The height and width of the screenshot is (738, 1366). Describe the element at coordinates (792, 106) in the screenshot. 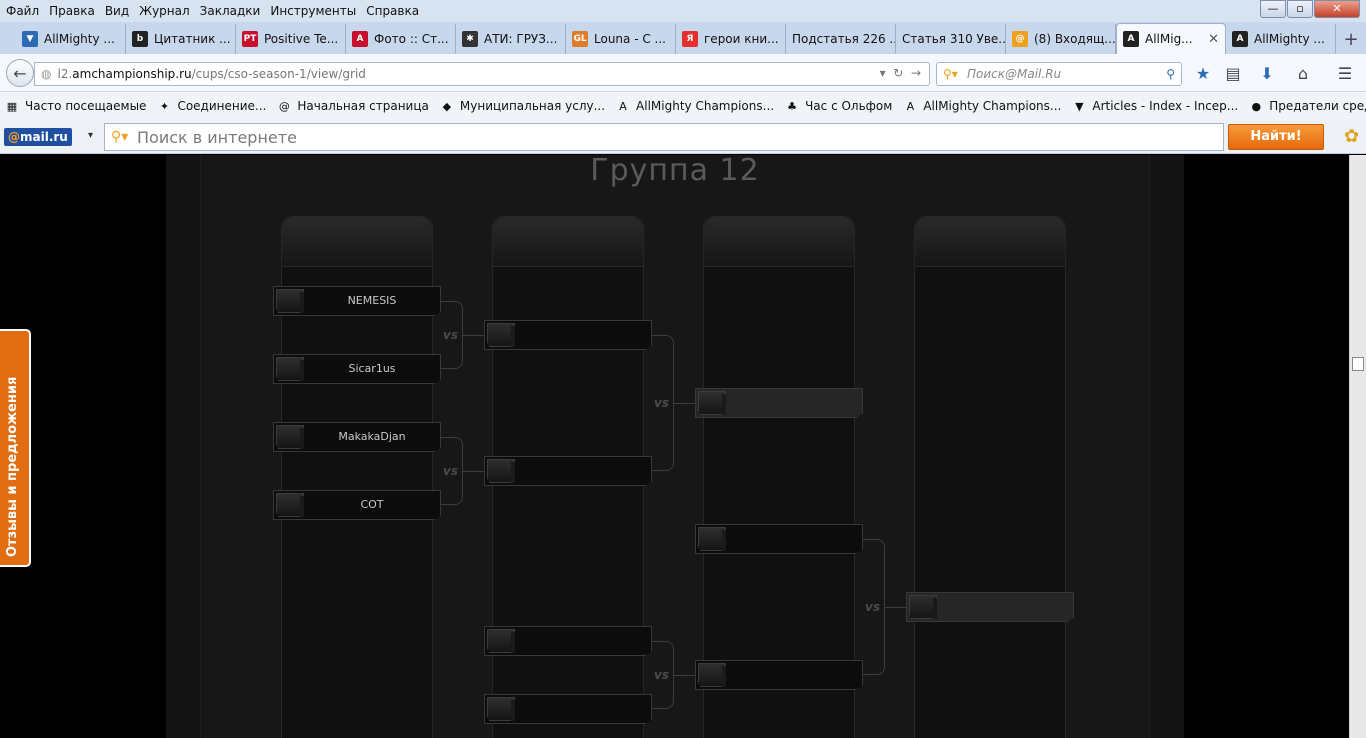

I see `bookmark-icon: ♣` at that location.